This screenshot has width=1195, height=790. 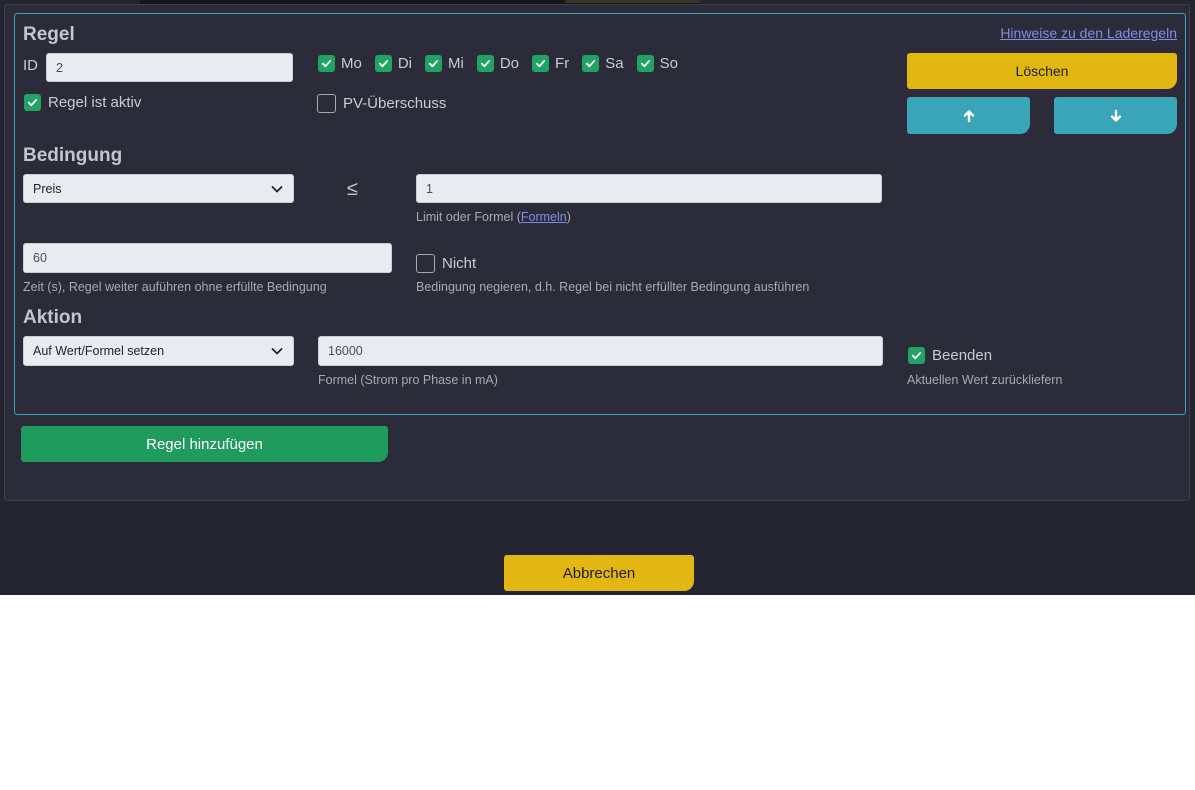 I want to click on rule-active-checkbox, so click(x=32, y=102).